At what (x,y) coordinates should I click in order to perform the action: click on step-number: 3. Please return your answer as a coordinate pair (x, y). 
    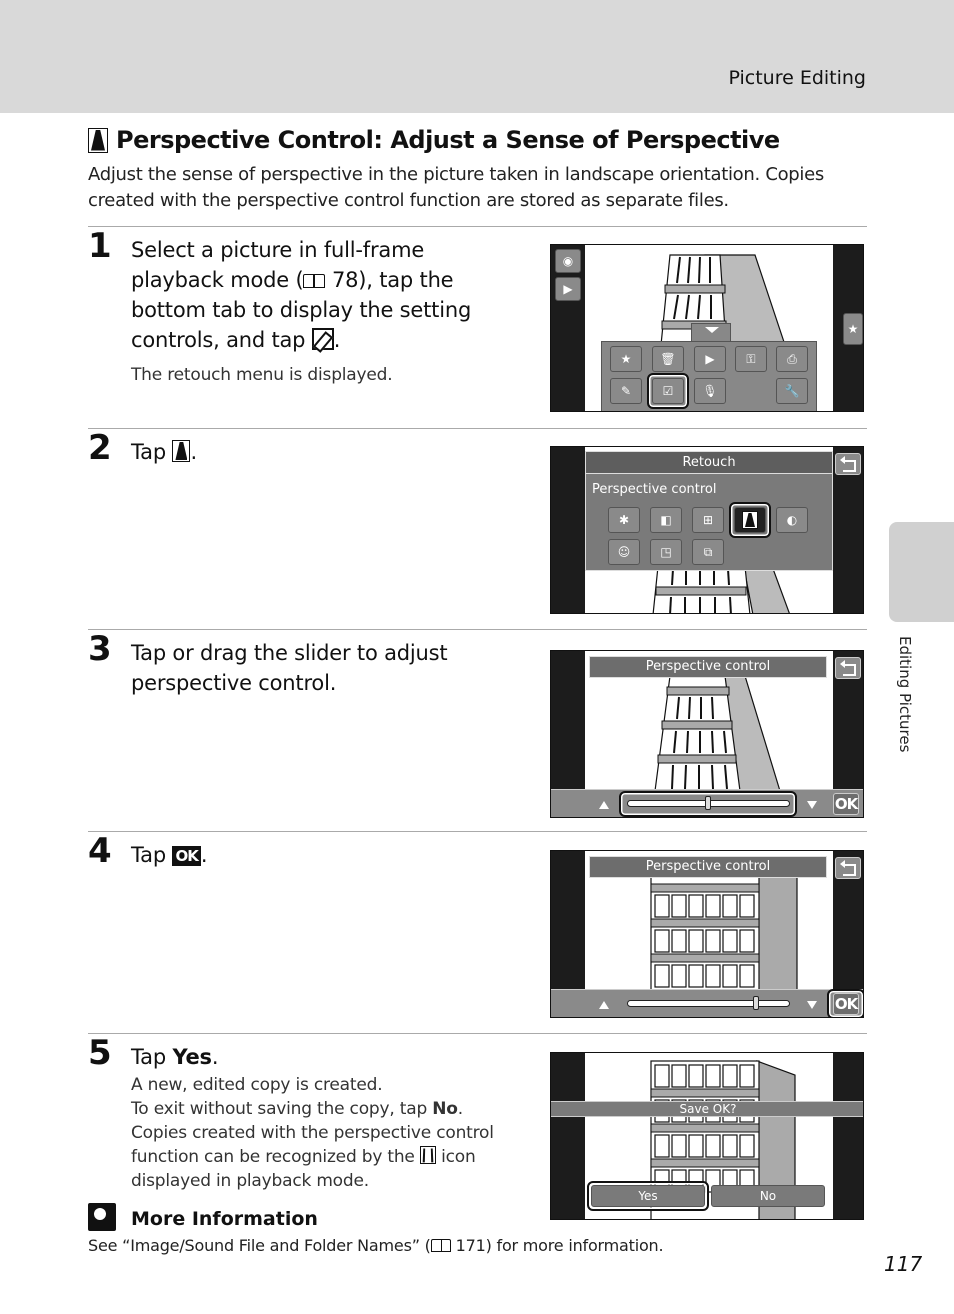
    Looking at the image, I should click on (100, 649).